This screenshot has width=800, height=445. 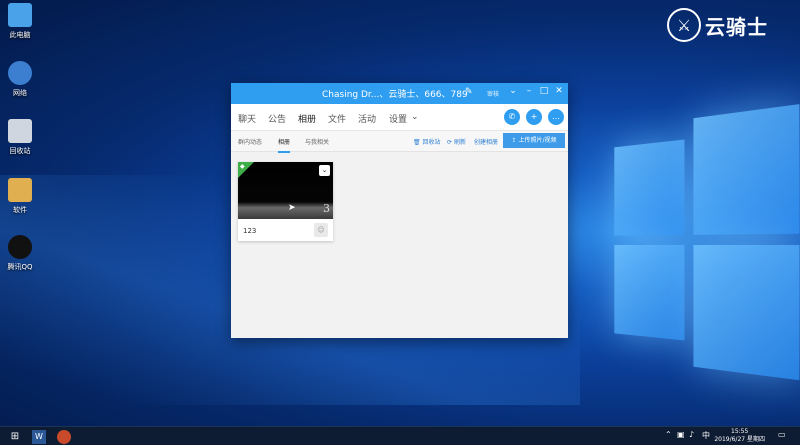 I want to click on phone-call-icon: ✆, so click(x=512, y=117).